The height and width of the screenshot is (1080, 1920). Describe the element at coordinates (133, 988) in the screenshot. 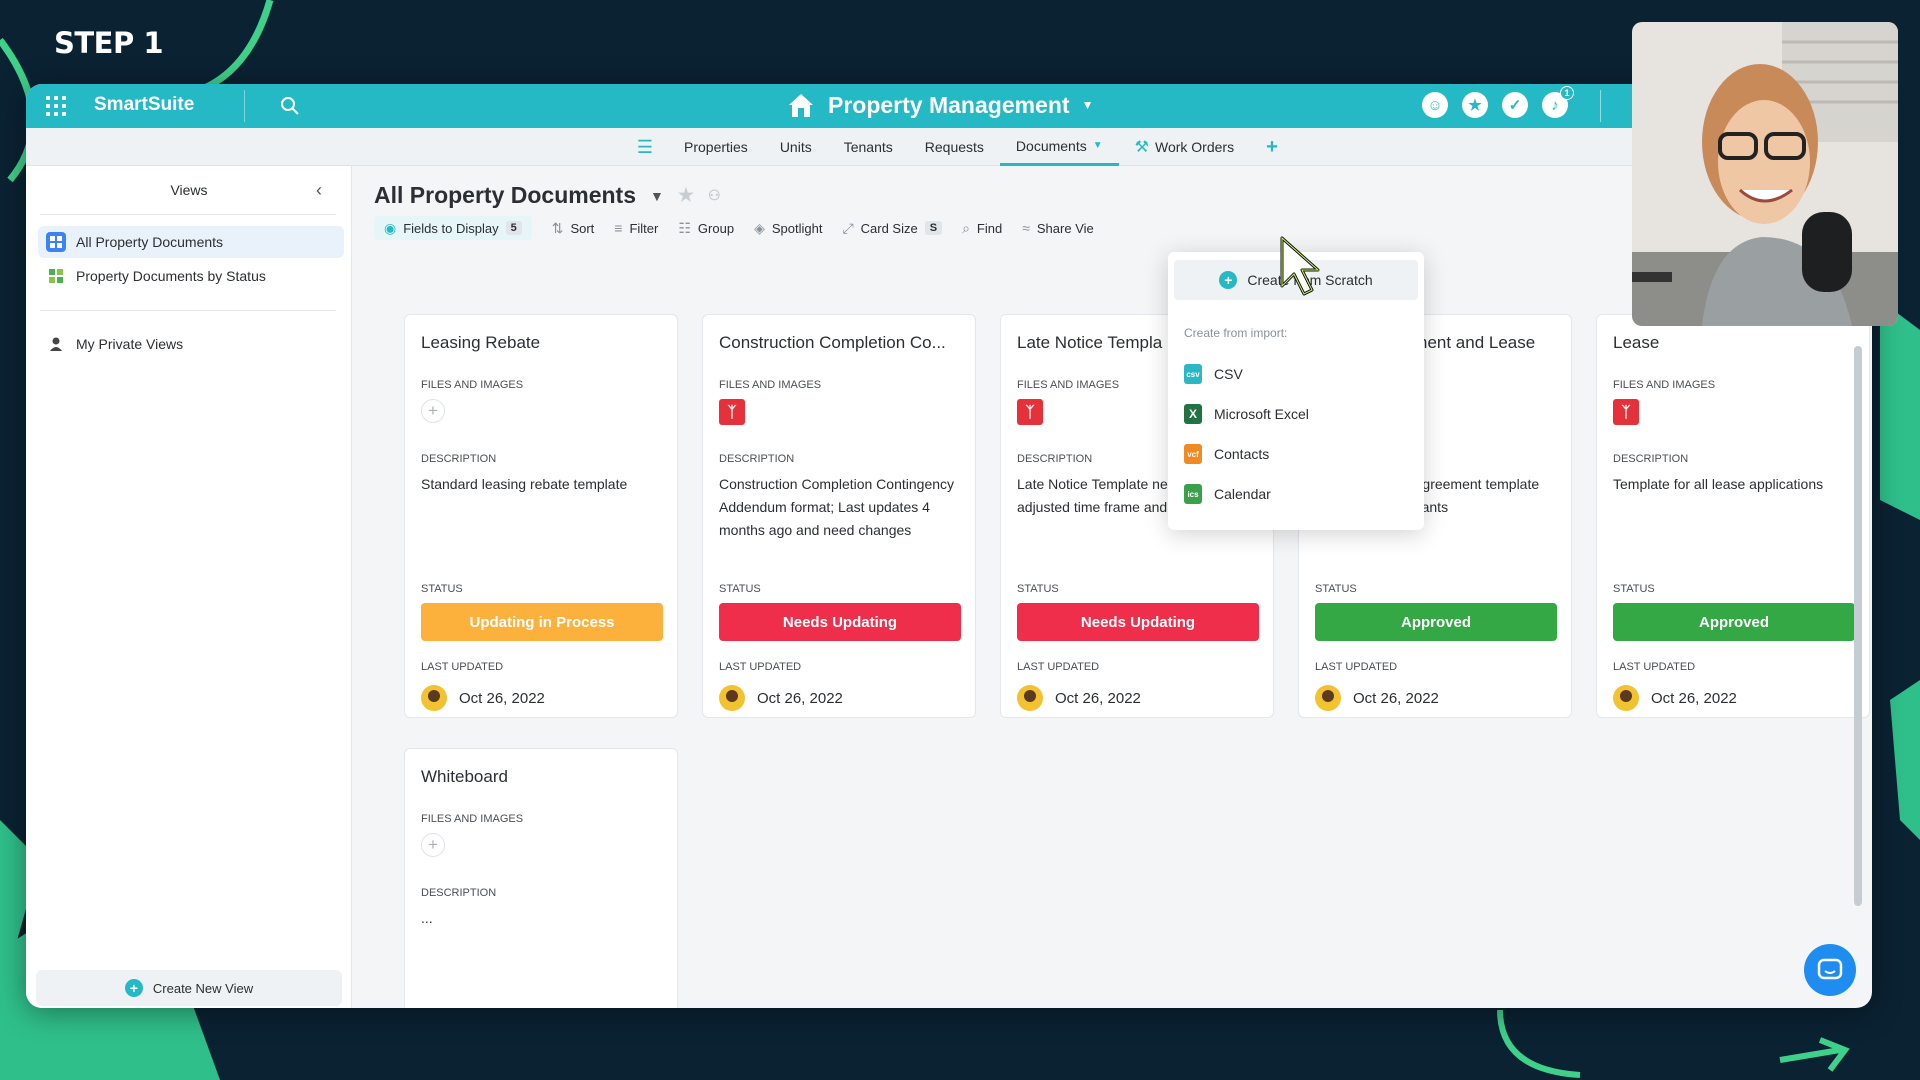

I see `plus-circle-icon: +` at that location.